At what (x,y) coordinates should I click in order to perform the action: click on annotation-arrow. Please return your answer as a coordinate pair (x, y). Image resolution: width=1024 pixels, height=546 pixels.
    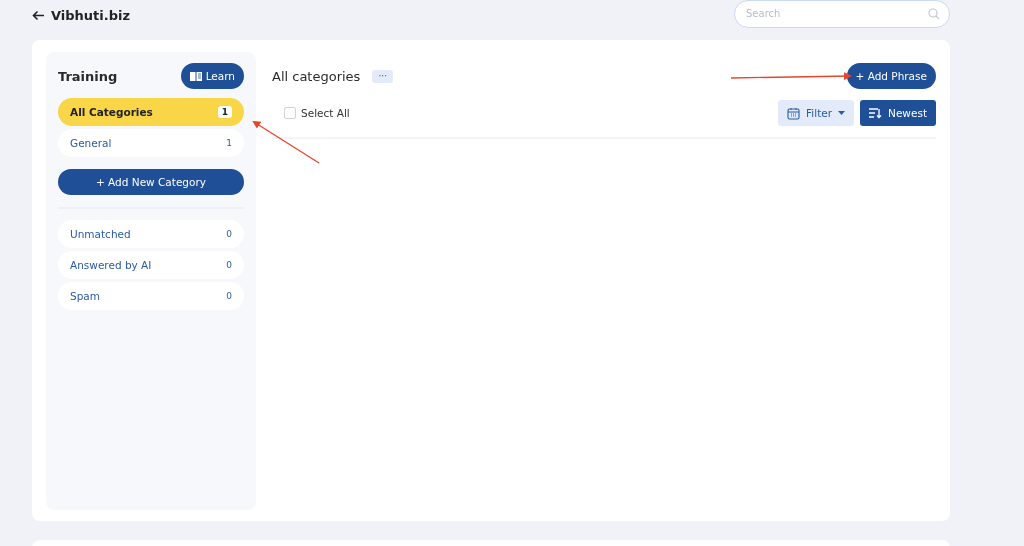
    Looking at the image, I should click on (286, 142).